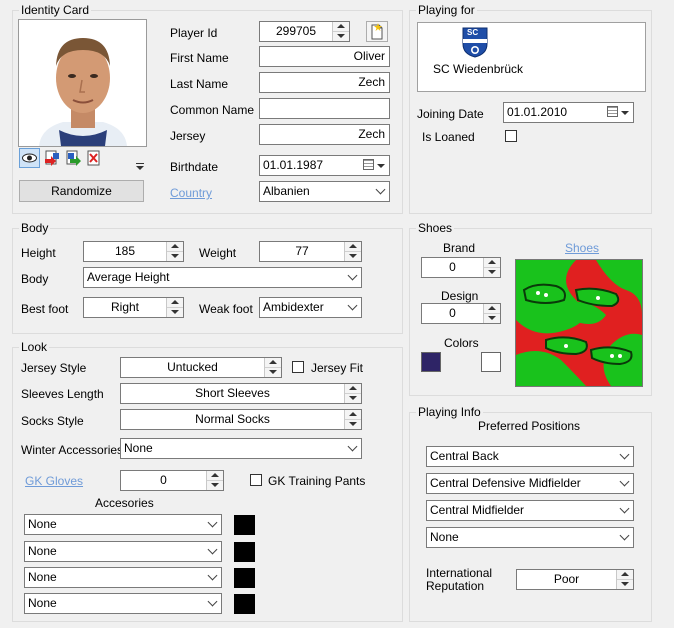 This screenshot has height=628, width=674. Describe the element at coordinates (511, 136) in the screenshot. I see `is-loaned-checkbox` at that location.